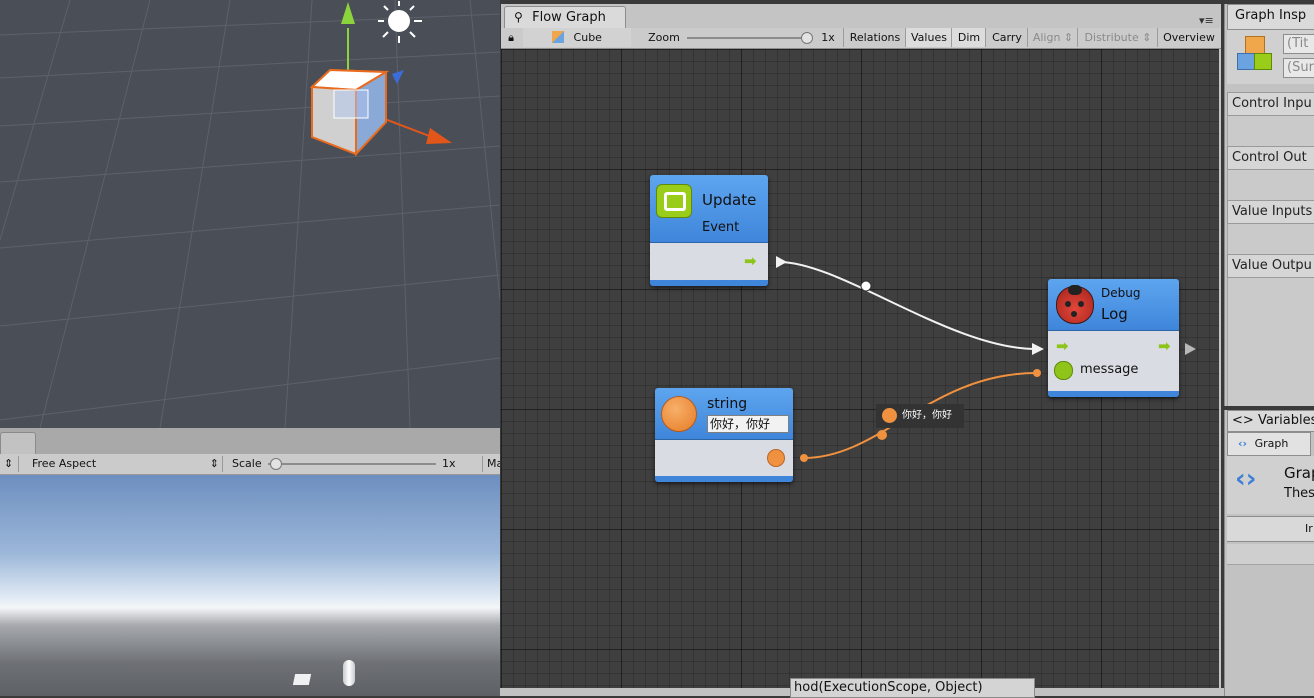 The height and width of the screenshot is (698, 1314). What do you see at coordinates (907, 305) in the screenshot?
I see `control-connection` at bounding box center [907, 305].